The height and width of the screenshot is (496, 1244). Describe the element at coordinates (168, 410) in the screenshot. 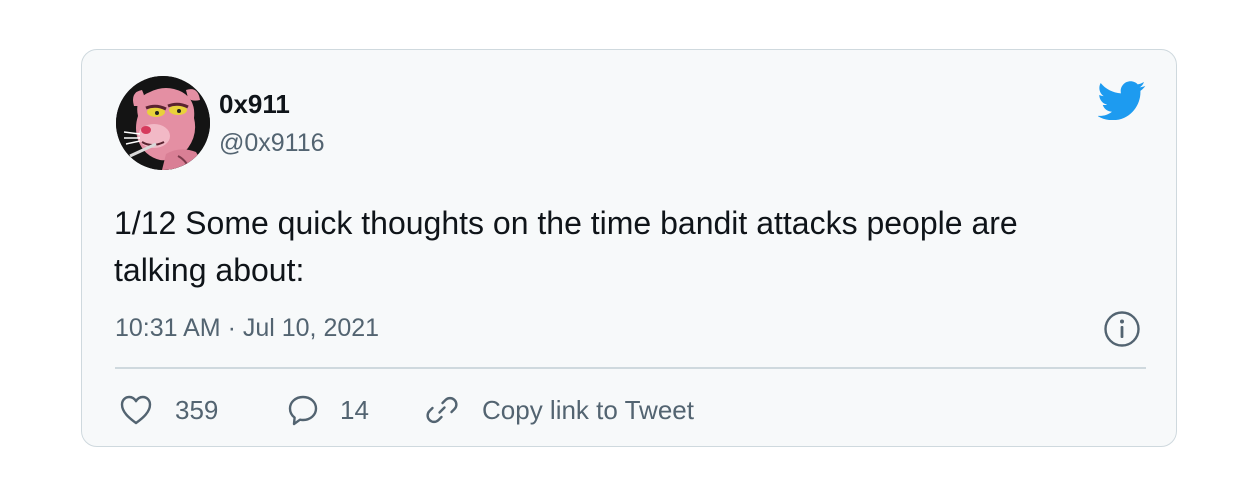

I see `like-button: 359` at that location.